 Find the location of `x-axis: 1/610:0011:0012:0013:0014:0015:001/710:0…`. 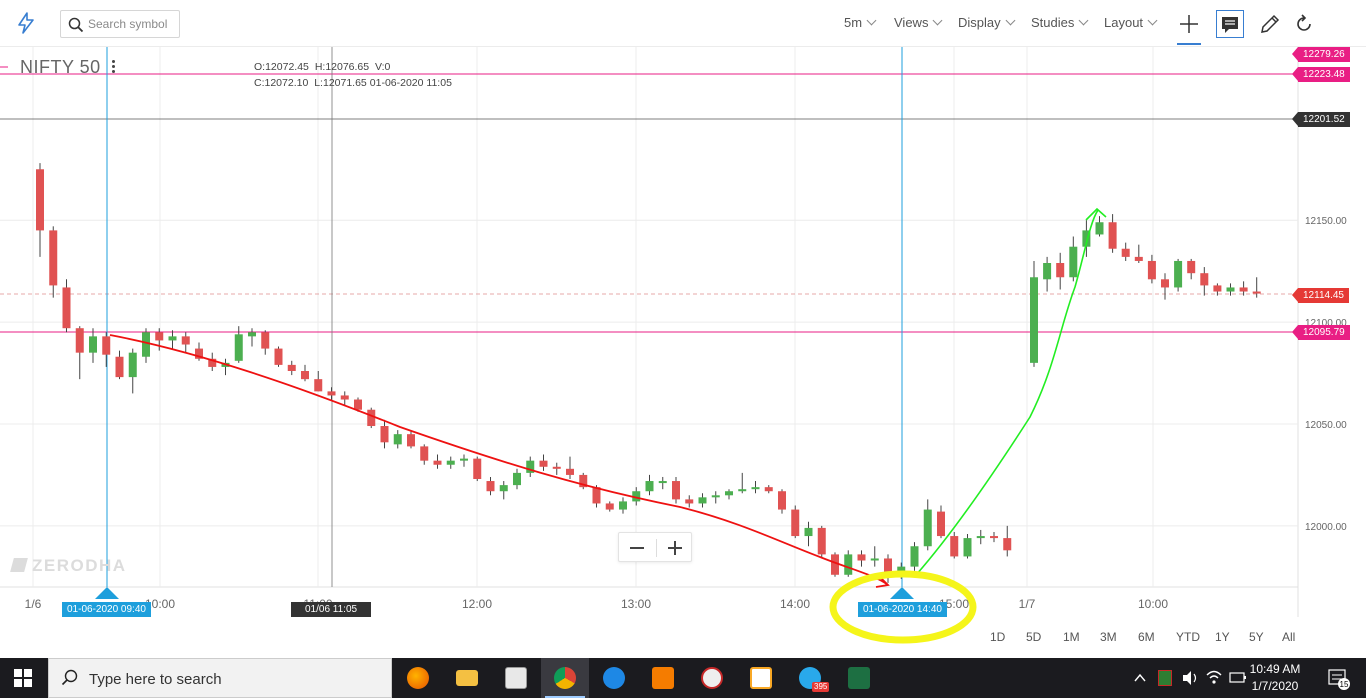

x-axis: 1/610:0011:0012:0013:0014:0015:001/710:0… is located at coordinates (597, 604).